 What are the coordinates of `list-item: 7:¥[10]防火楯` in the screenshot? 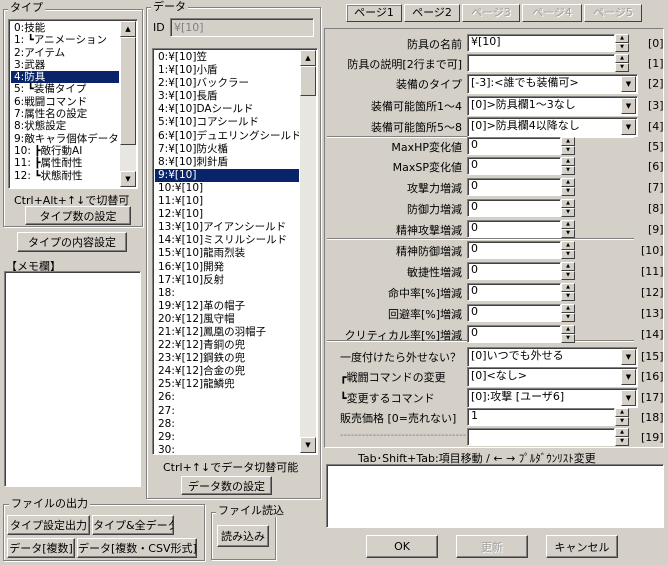 It's located at (227, 149).